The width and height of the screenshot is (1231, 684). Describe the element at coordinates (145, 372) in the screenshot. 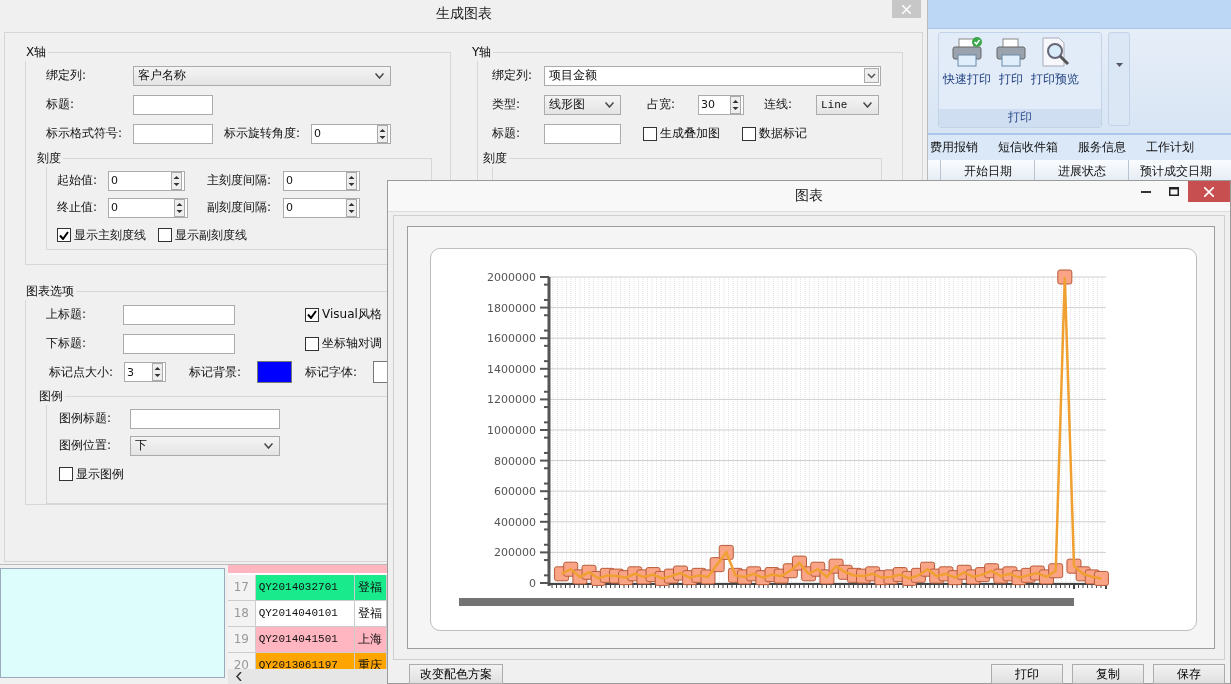

I see `number-field: 3` at that location.